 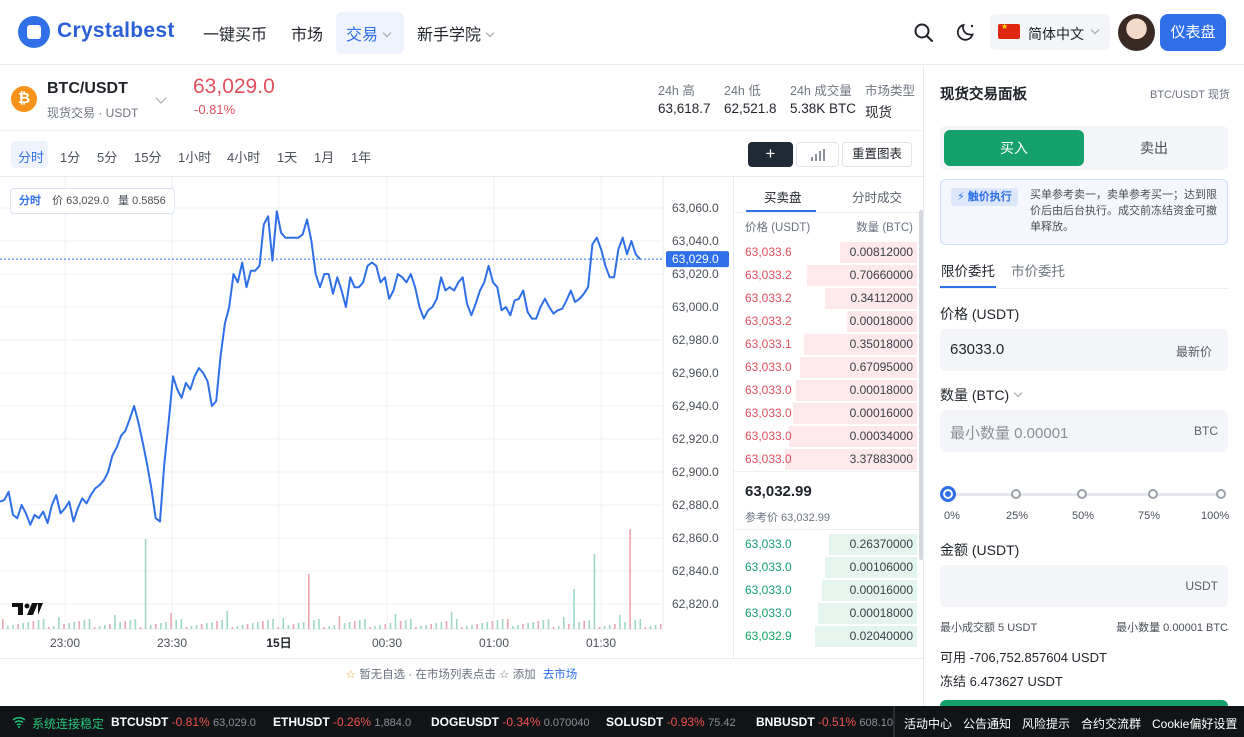 What do you see at coordinates (510, 722) in the screenshot?
I see `ticker-doge: DOGEUSDT -0.34% 0.070040` at bounding box center [510, 722].